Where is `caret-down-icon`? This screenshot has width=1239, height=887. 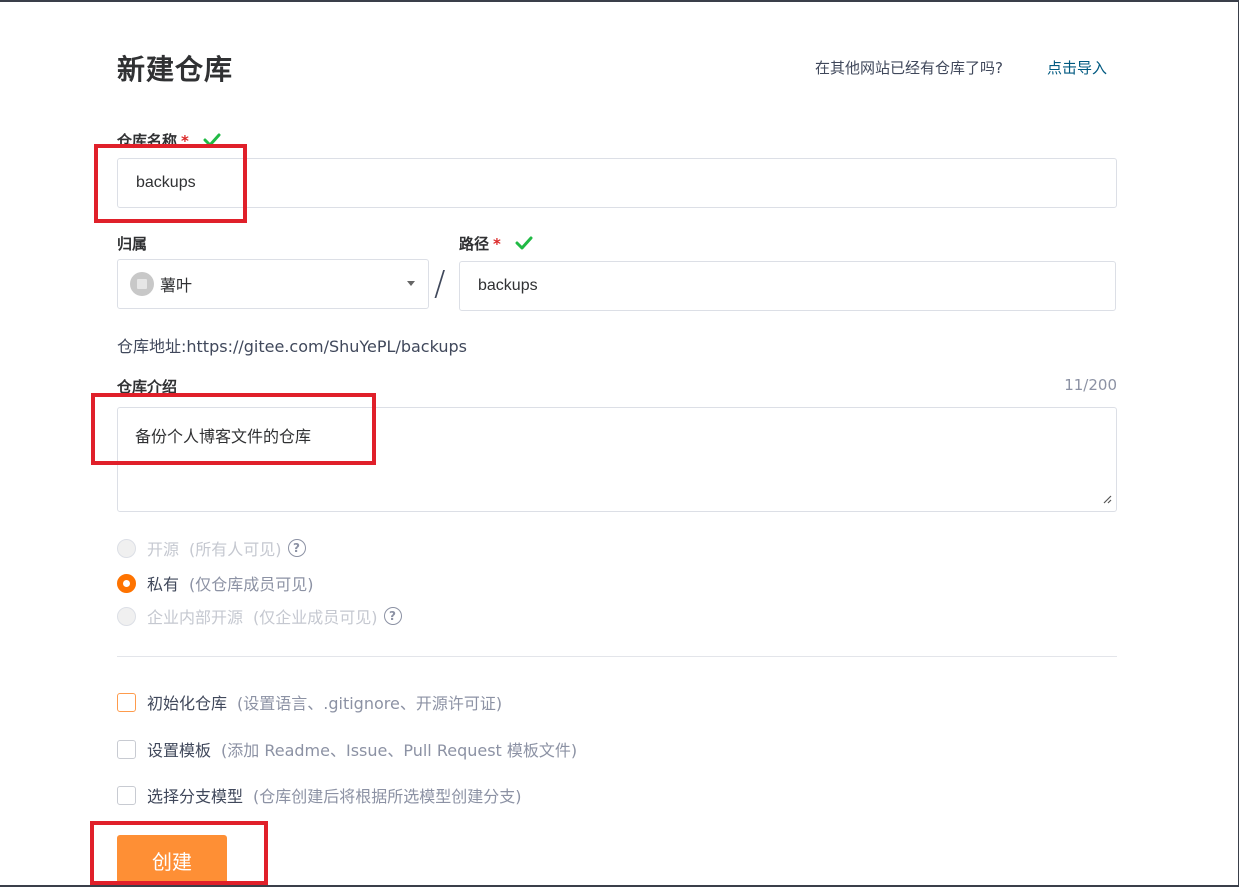 caret-down-icon is located at coordinates (411, 283).